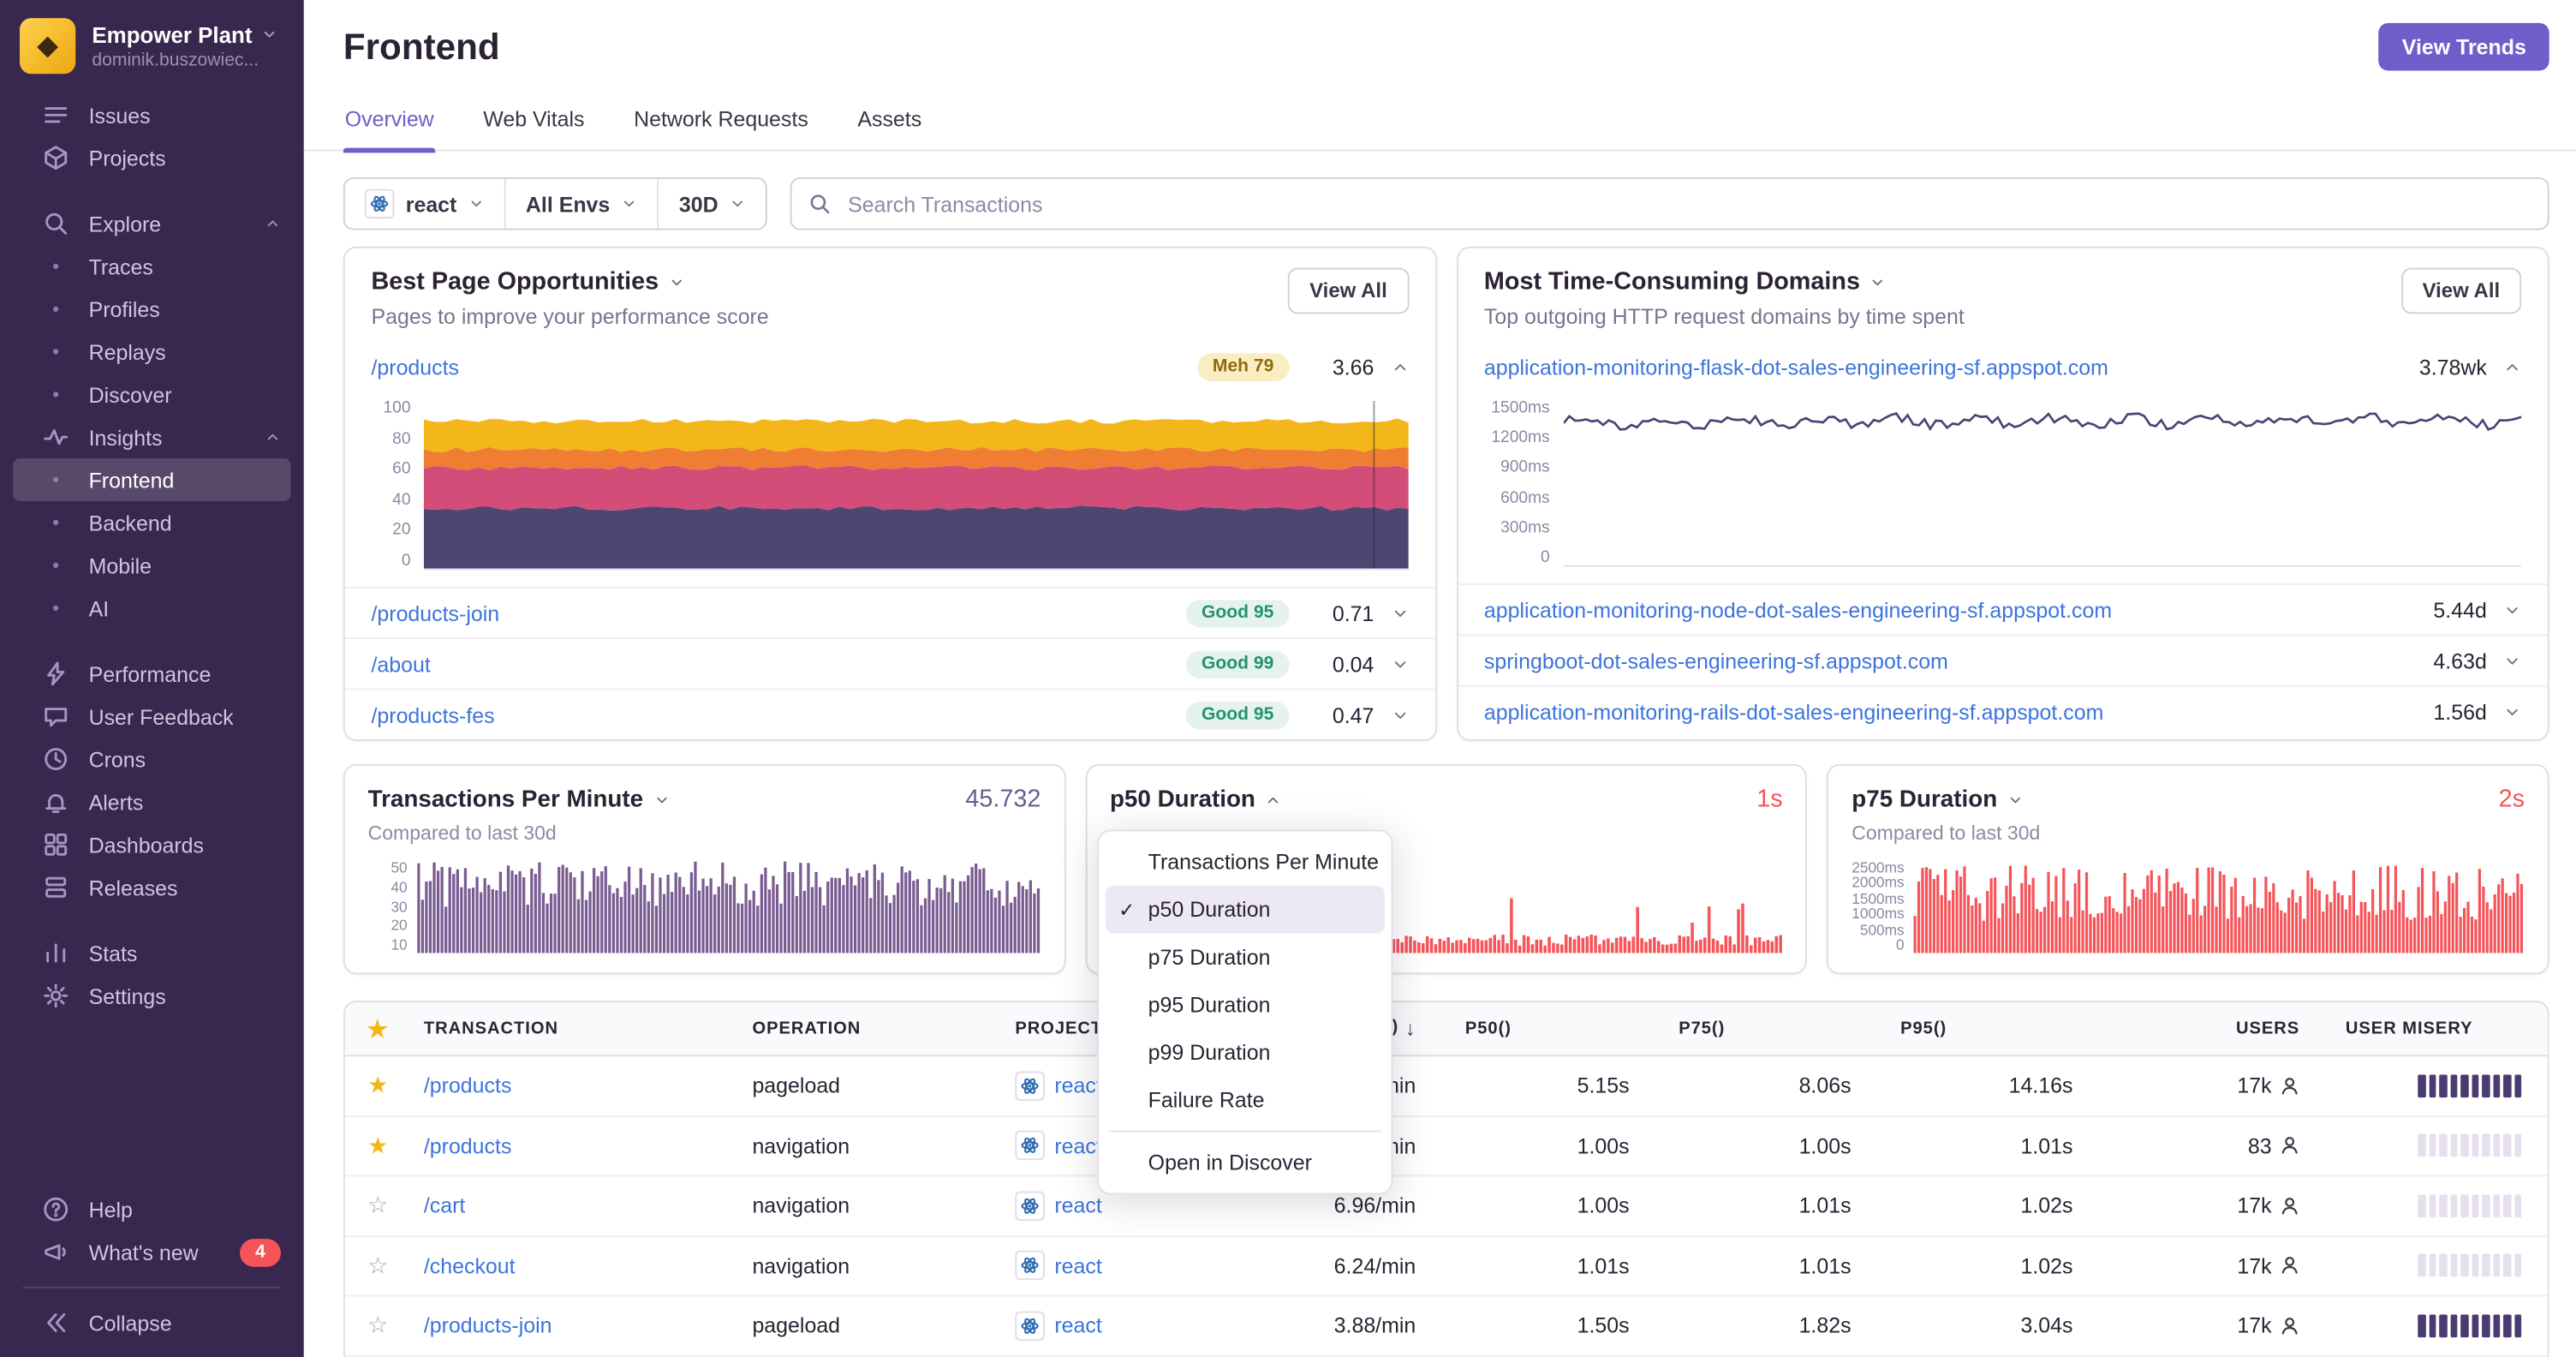 The width and height of the screenshot is (2576, 1357). Describe the element at coordinates (389, 125) in the screenshot. I see `tab-overview: Overview` at that location.